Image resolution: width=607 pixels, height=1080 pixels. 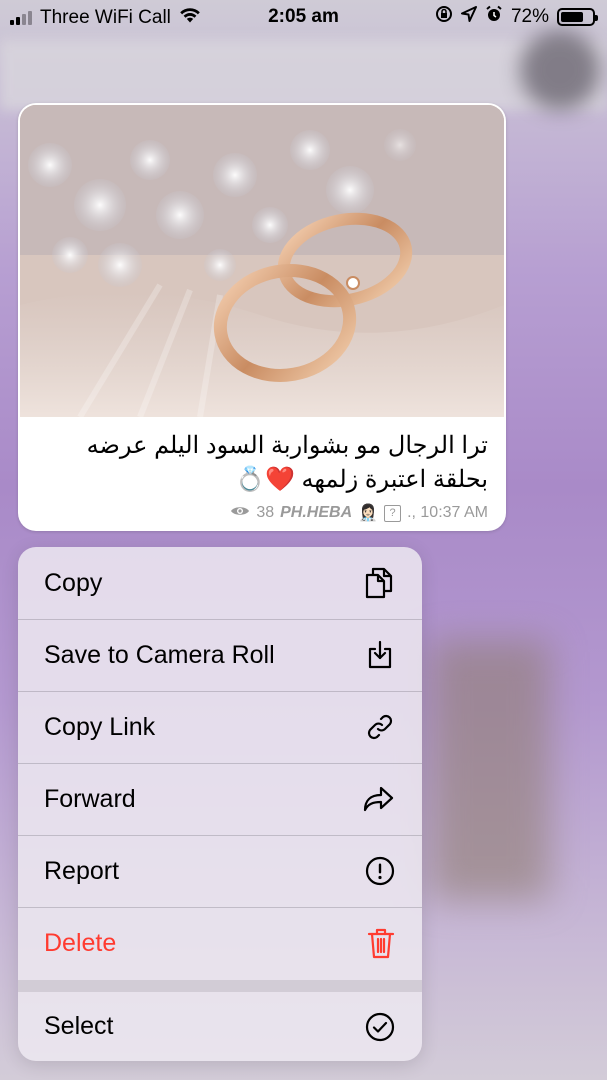 What do you see at coordinates (379, 799) in the screenshot?
I see `forward-arrow-icon` at bounding box center [379, 799].